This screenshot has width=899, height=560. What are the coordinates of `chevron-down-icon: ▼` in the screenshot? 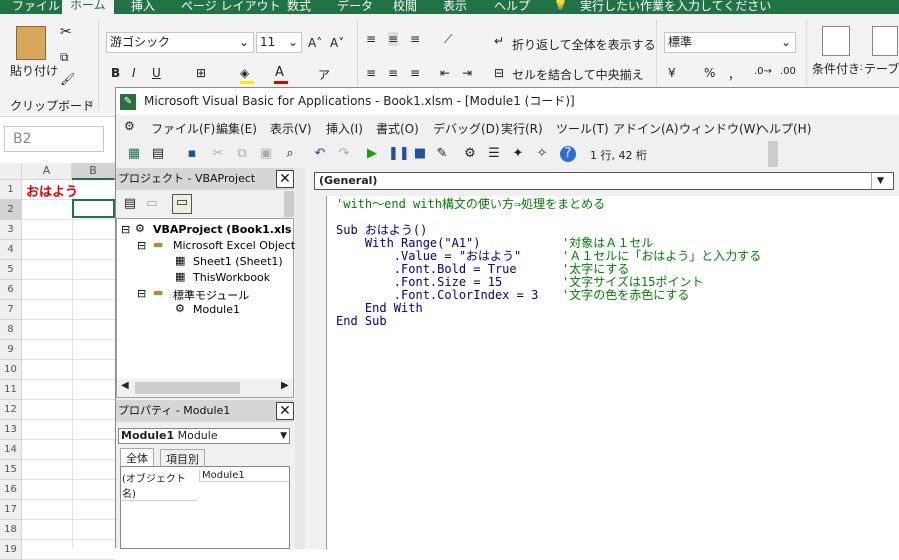 It's located at (880, 181).